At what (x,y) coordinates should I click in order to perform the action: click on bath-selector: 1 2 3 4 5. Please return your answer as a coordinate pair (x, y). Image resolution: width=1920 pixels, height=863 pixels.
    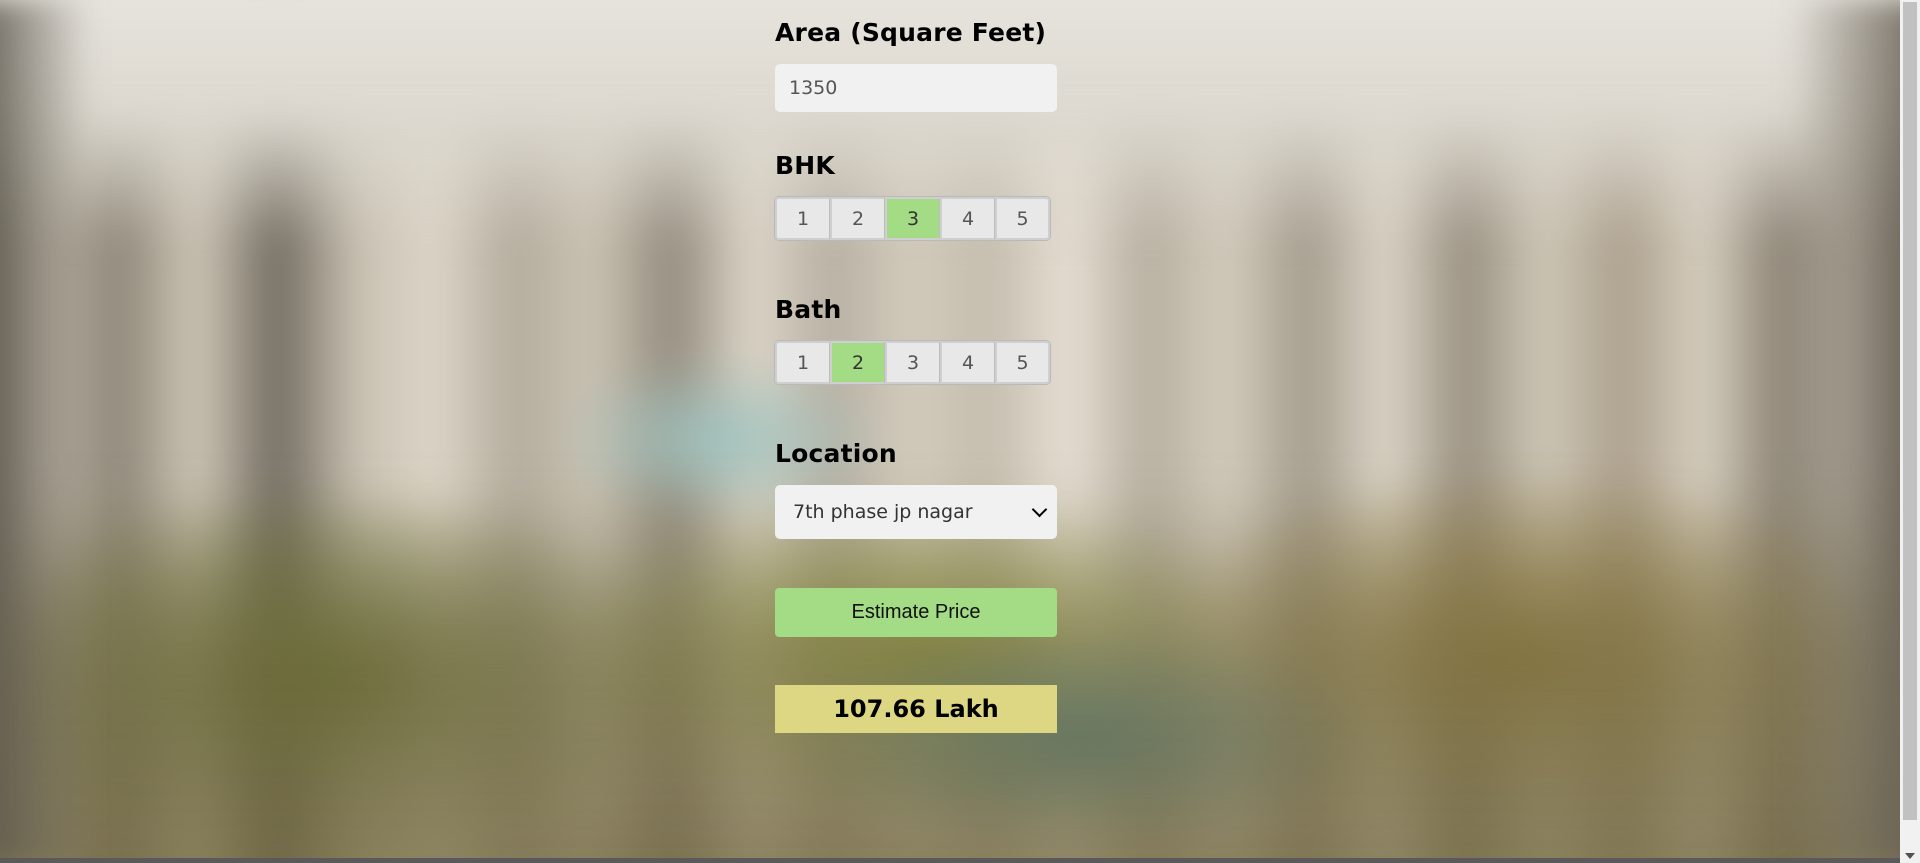
    Looking at the image, I should click on (912, 362).